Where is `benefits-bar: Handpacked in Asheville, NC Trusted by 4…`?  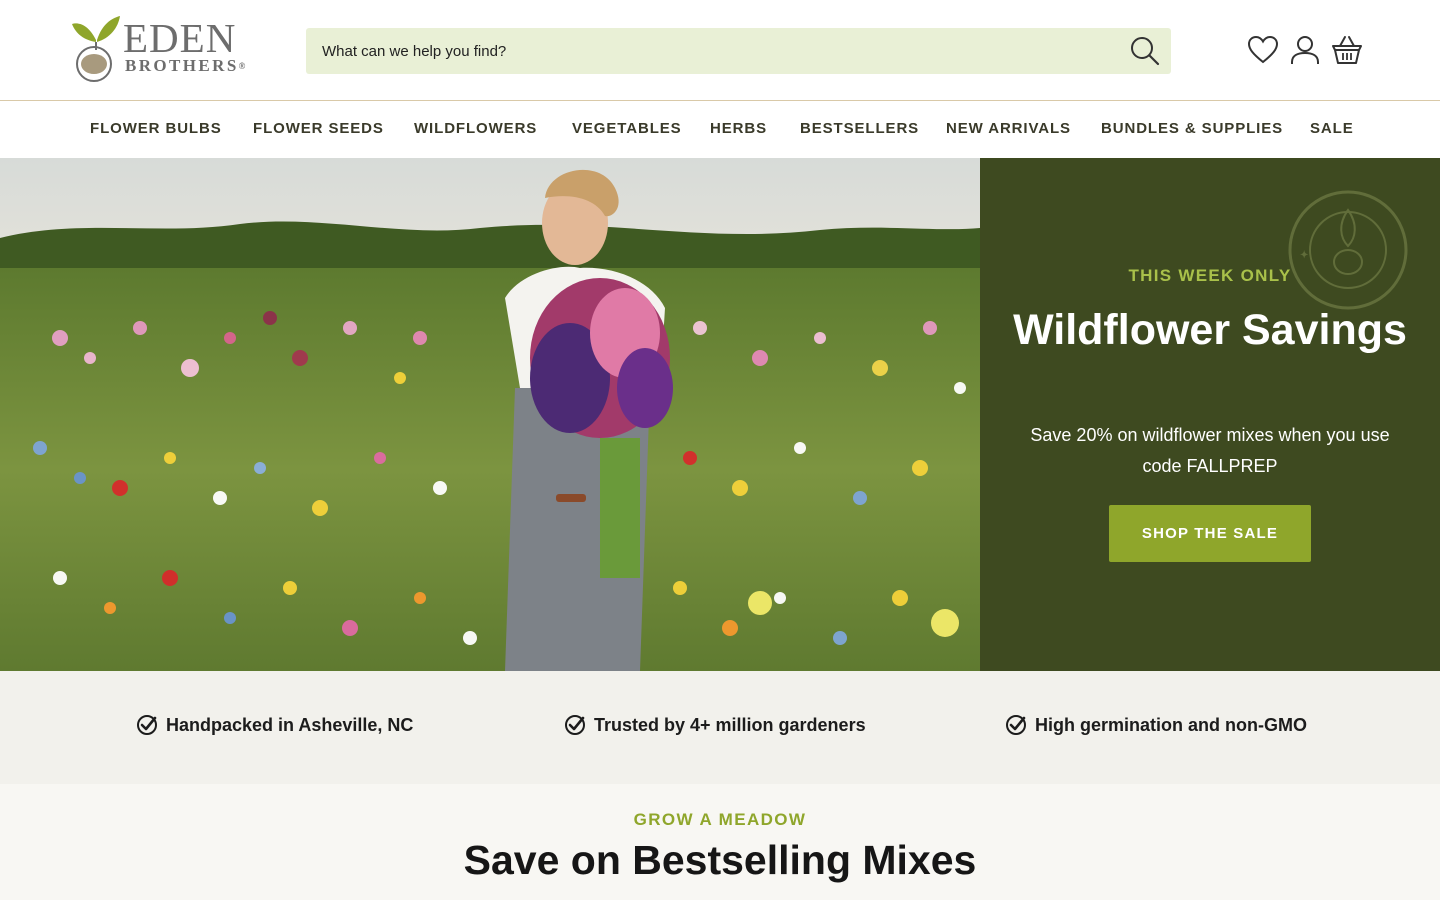
benefits-bar: Handpacked in Asheville, NC Trusted by 4… is located at coordinates (720, 727).